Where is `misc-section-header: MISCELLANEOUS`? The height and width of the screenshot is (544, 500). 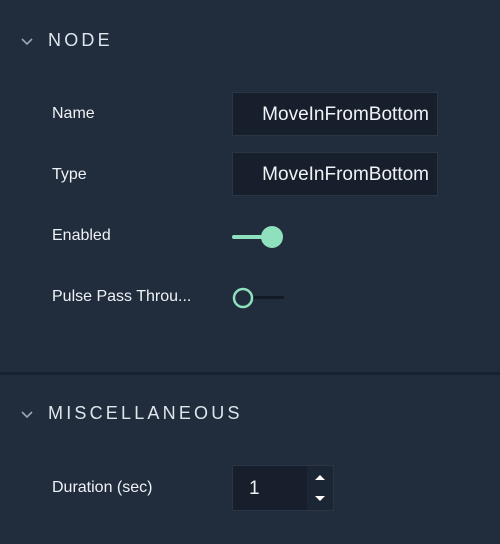 misc-section-header: MISCELLANEOUS is located at coordinates (250, 414).